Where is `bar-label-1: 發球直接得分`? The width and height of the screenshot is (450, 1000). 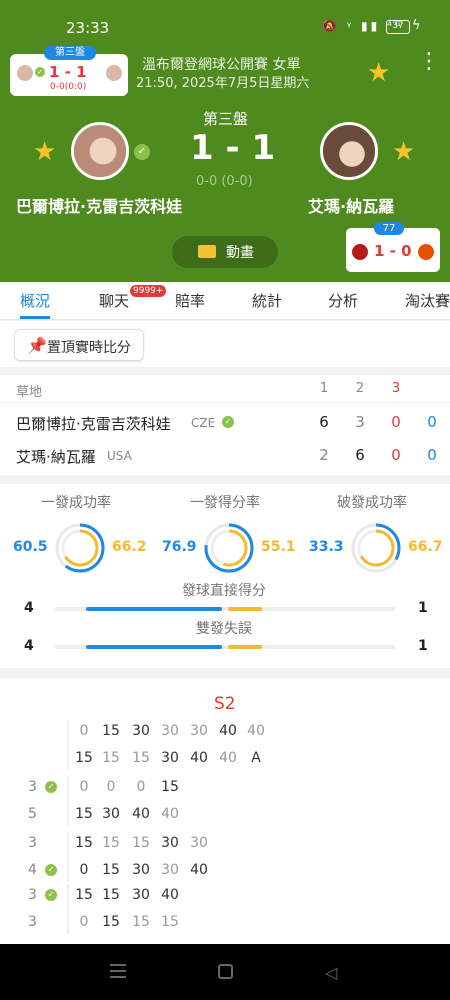
bar-label-1: 發球直接得分 is located at coordinates (224, 591).